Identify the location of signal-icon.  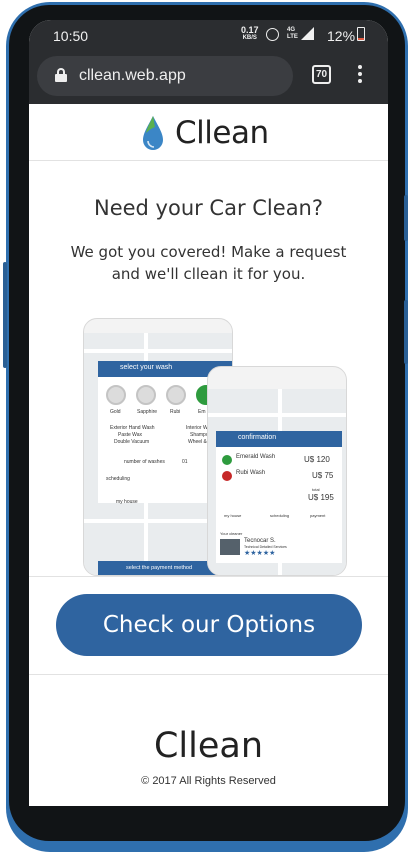
(307, 33).